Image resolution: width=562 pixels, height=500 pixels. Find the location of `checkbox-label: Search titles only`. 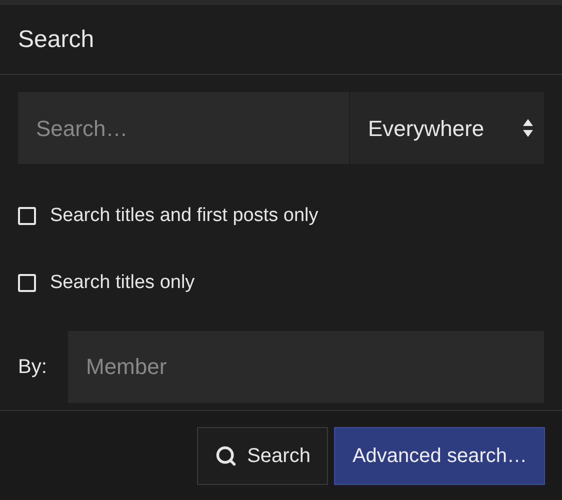

checkbox-label: Search titles only is located at coordinates (122, 282).